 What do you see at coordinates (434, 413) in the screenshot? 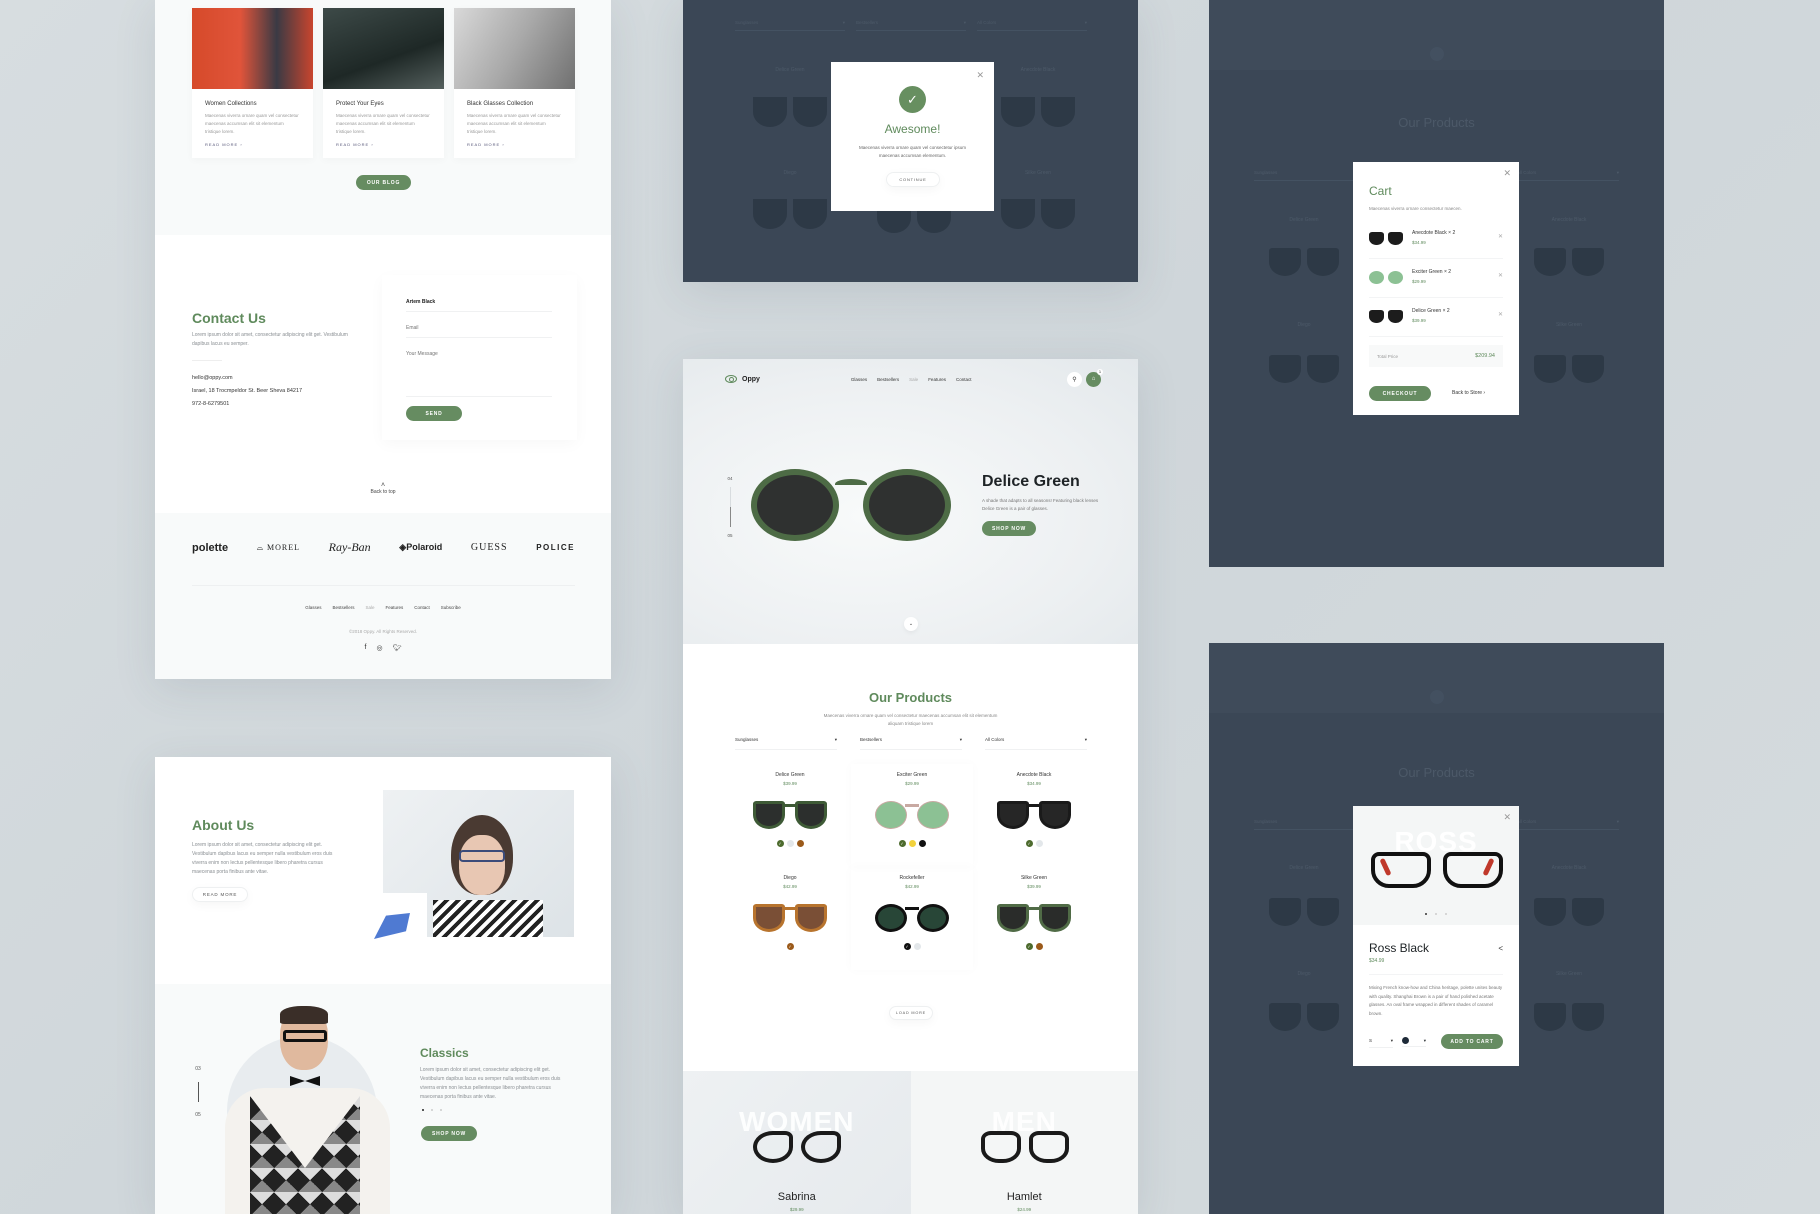
I see `send-button: SEND` at bounding box center [434, 413].